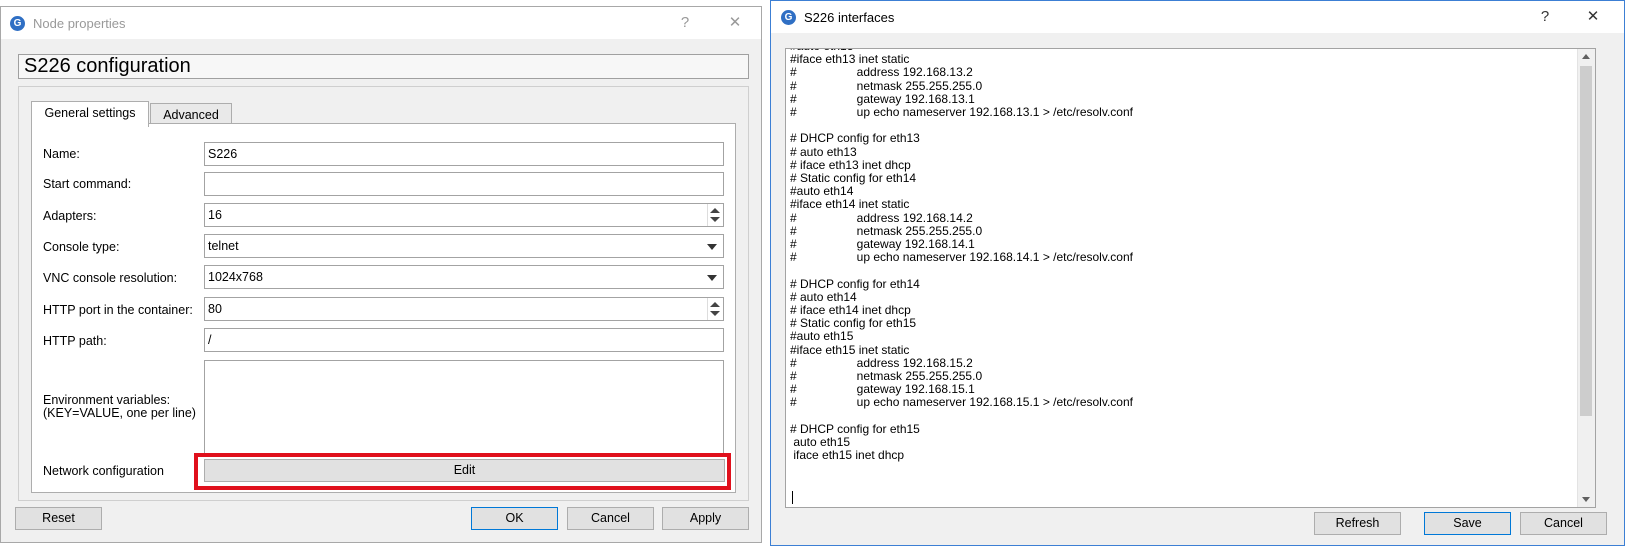 This screenshot has width=1625, height=555. What do you see at coordinates (464, 309) in the screenshot?
I see `http-port-spinbox: 80` at bounding box center [464, 309].